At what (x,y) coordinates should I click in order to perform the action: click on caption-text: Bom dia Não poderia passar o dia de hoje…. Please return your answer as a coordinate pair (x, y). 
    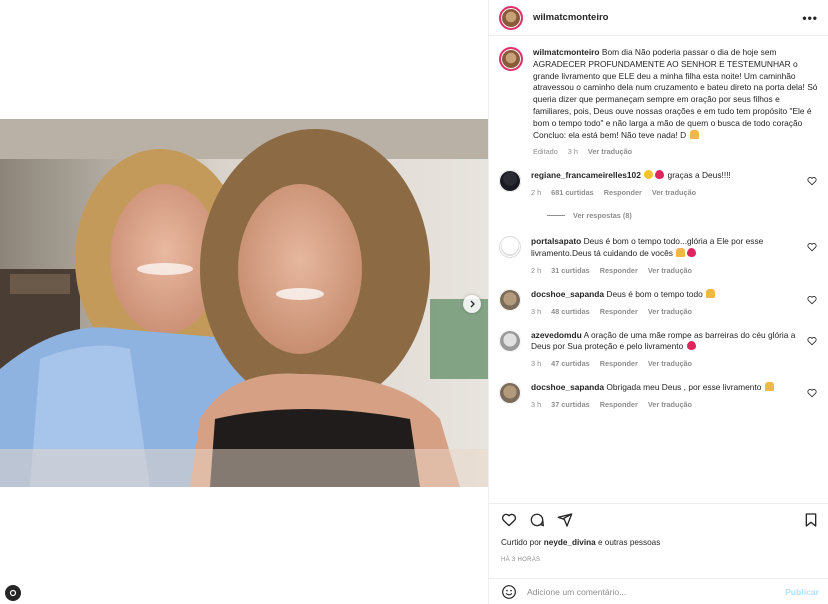
    Looking at the image, I should click on (675, 93).